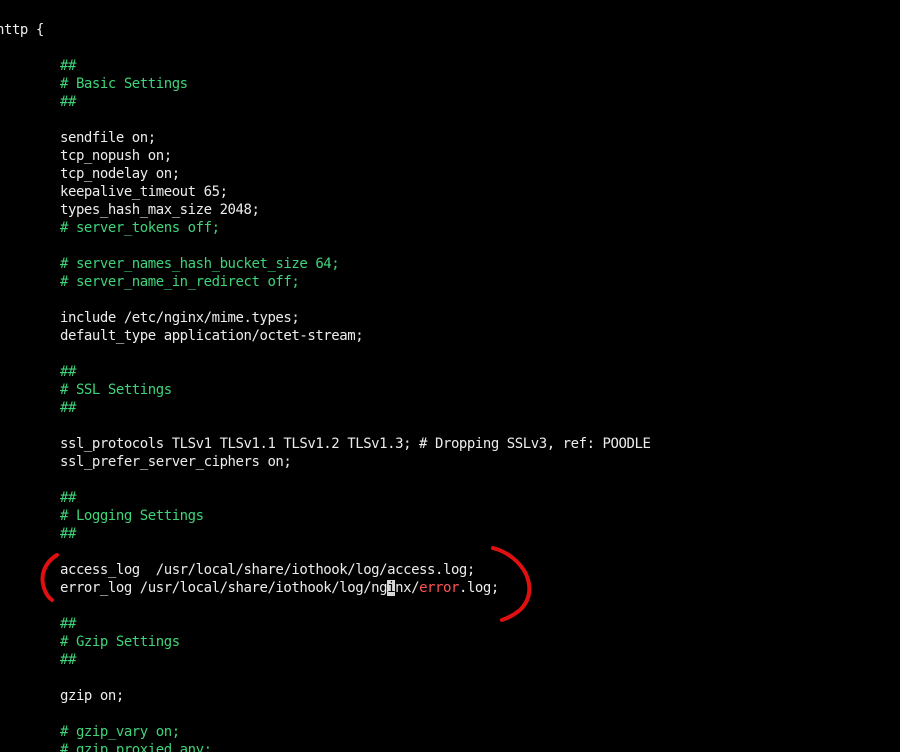 The width and height of the screenshot is (900, 752). Describe the element at coordinates (391, 588) in the screenshot. I see `text-cursor: i` at that location.